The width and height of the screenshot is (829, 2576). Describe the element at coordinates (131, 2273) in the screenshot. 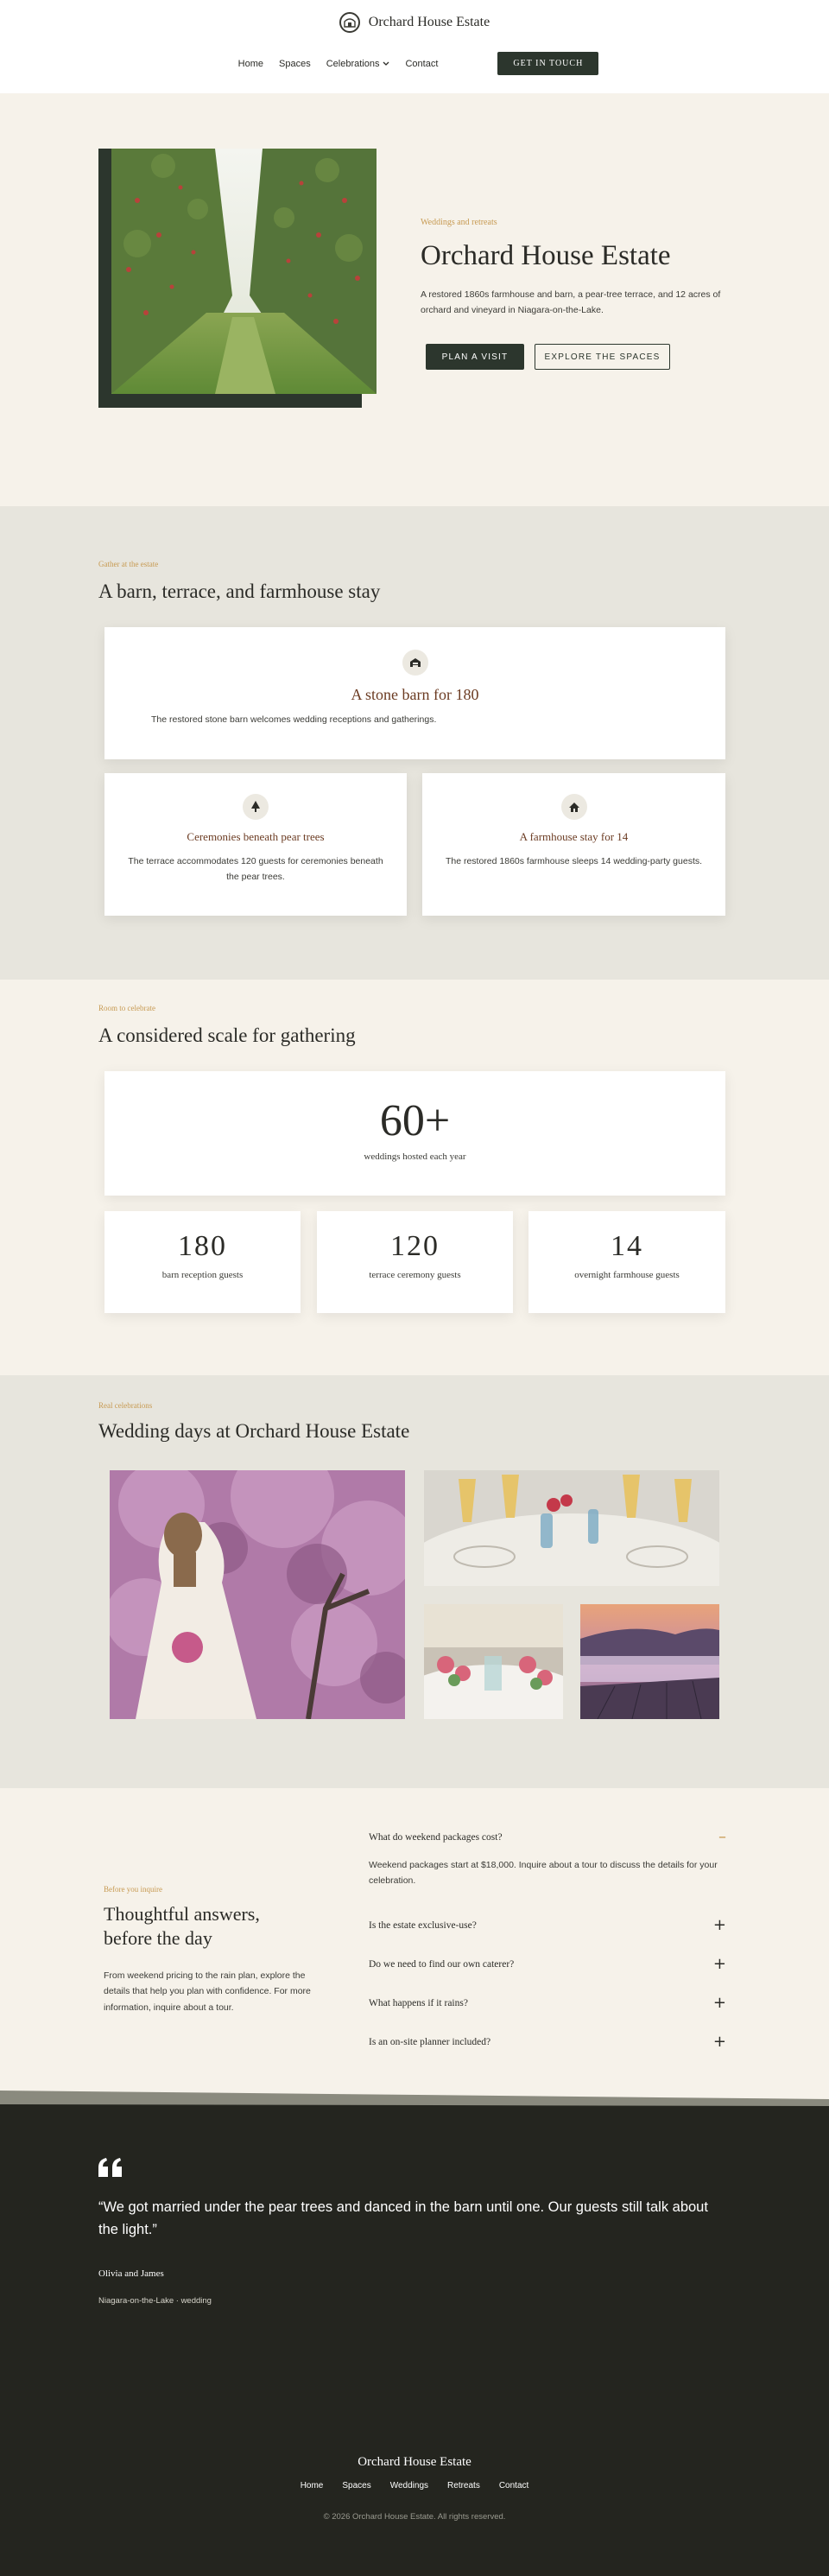

I see `testimonial-author: Olivia and James` at that location.